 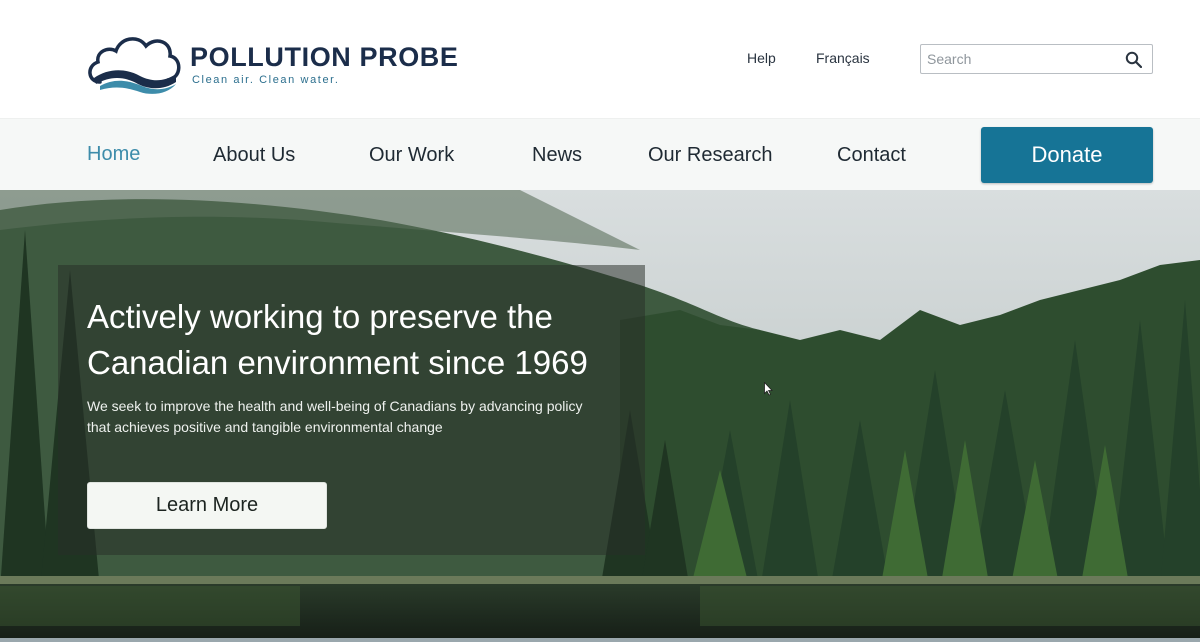 I want to click on cloud-wave-logo-icon, so click(x=134, y=65).